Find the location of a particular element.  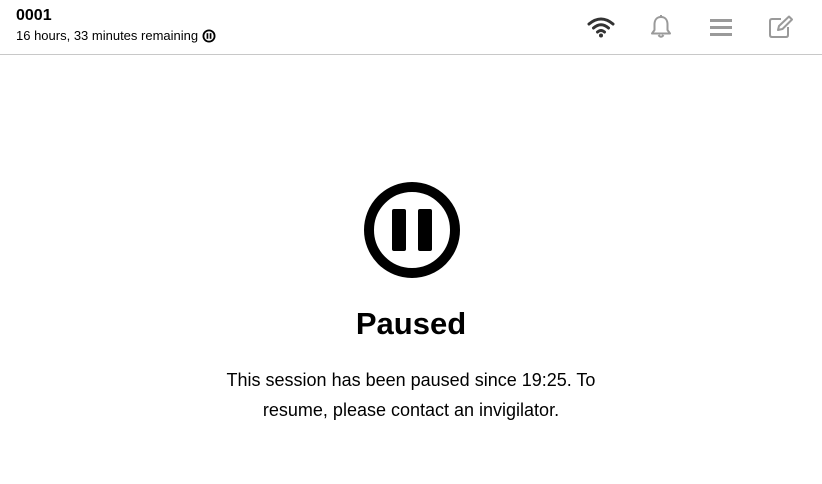

menu-icon is located at coordinates (721, 27).